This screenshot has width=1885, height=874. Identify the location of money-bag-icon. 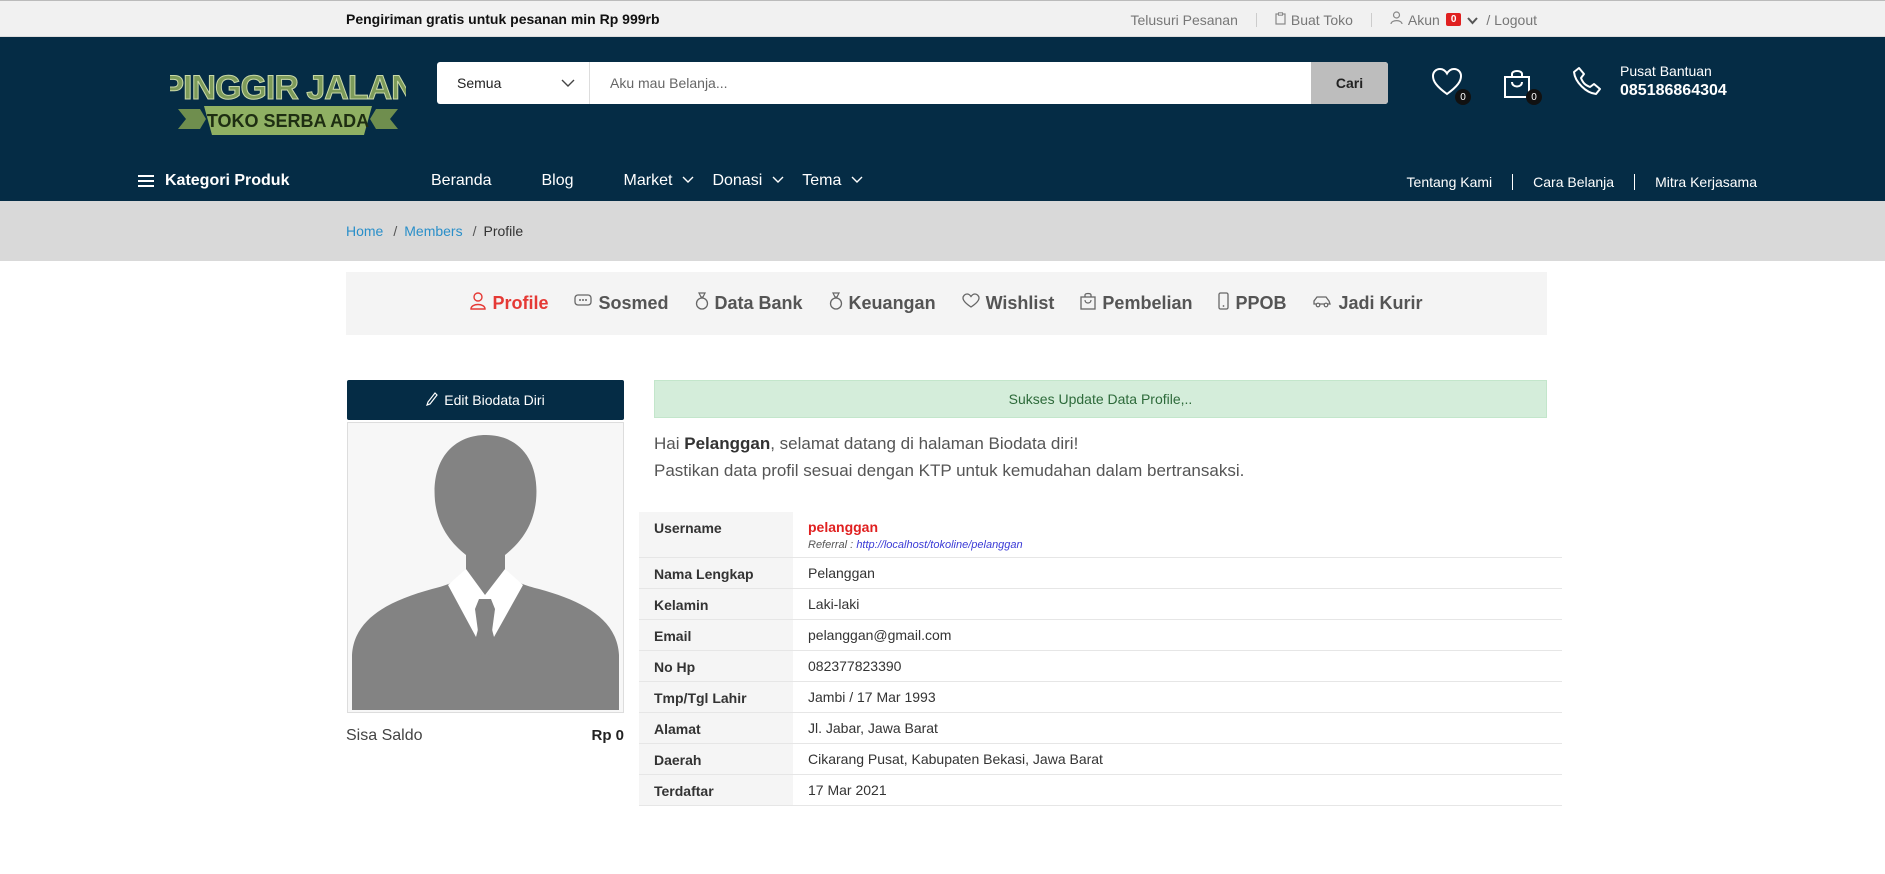
(836, 303).